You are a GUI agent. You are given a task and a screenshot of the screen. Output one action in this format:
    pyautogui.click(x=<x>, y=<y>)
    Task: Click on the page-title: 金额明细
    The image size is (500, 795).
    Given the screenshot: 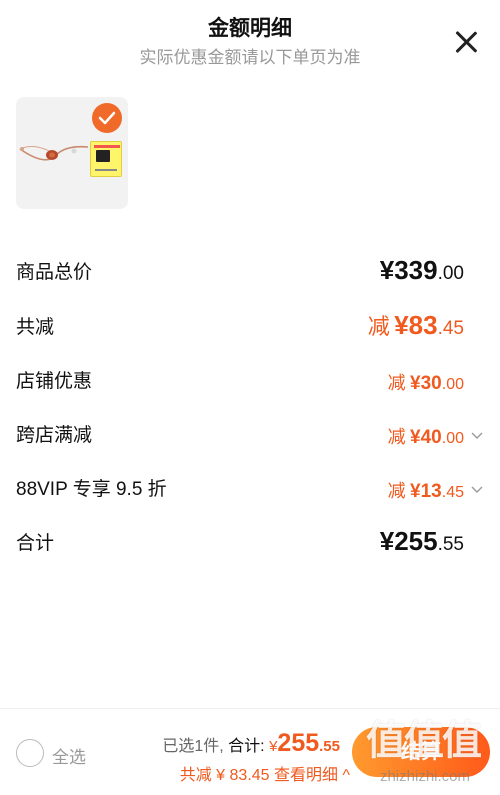 What is the action you would take?
    pyautogui.click(x=250, y=28)
    